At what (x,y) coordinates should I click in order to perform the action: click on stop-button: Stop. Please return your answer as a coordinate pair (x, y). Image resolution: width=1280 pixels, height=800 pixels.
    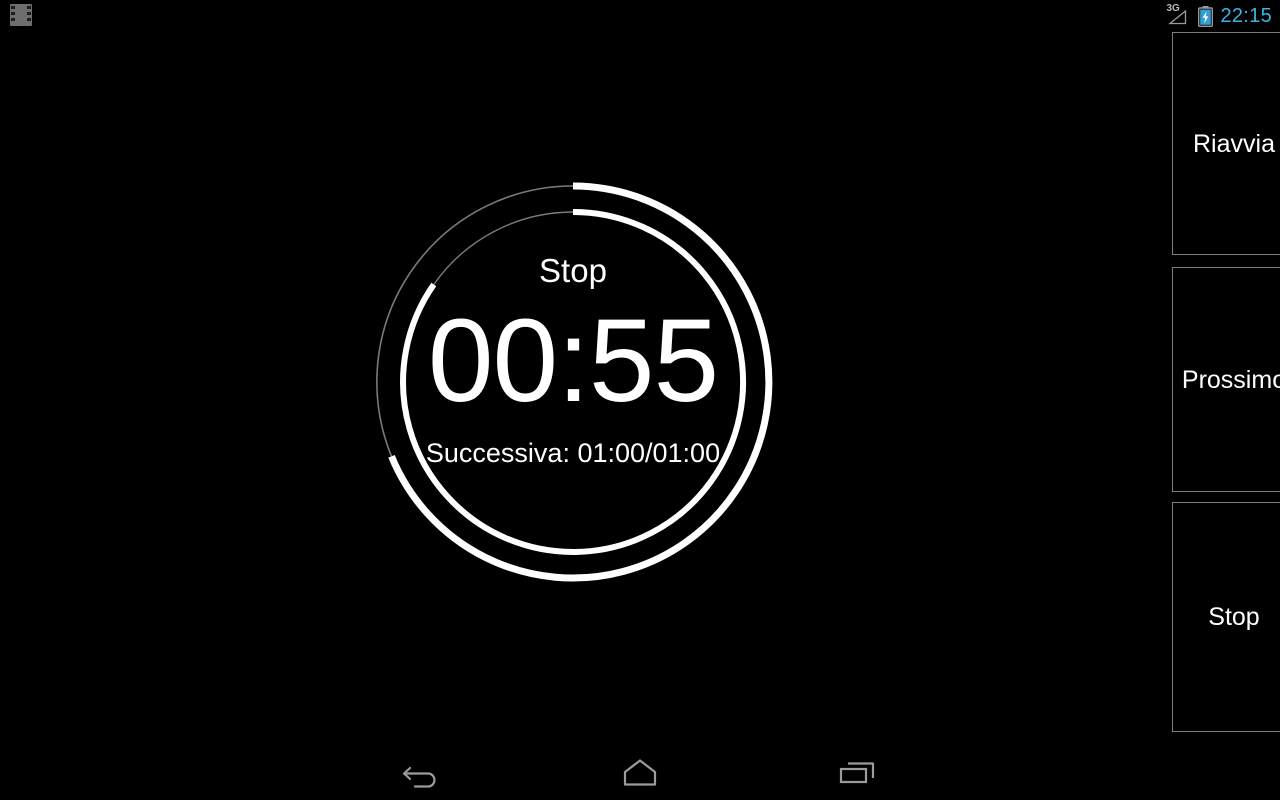
    Looking at the image, I should click on (1226, 617).